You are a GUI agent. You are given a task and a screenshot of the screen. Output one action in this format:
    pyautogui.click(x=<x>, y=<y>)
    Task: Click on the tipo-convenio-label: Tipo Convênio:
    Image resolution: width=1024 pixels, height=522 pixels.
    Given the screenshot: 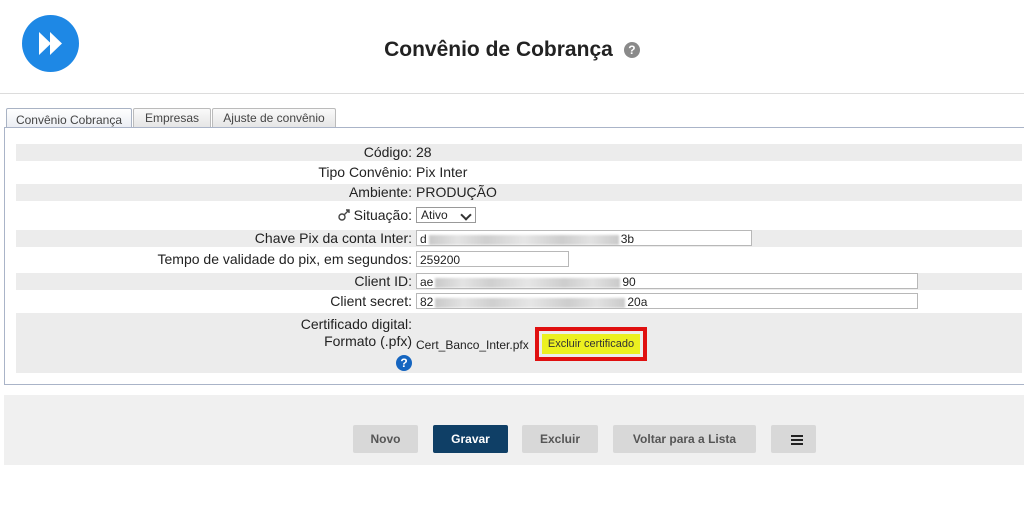 What is the action you would take?
    pyautogui.click(x=365, y=172)
    